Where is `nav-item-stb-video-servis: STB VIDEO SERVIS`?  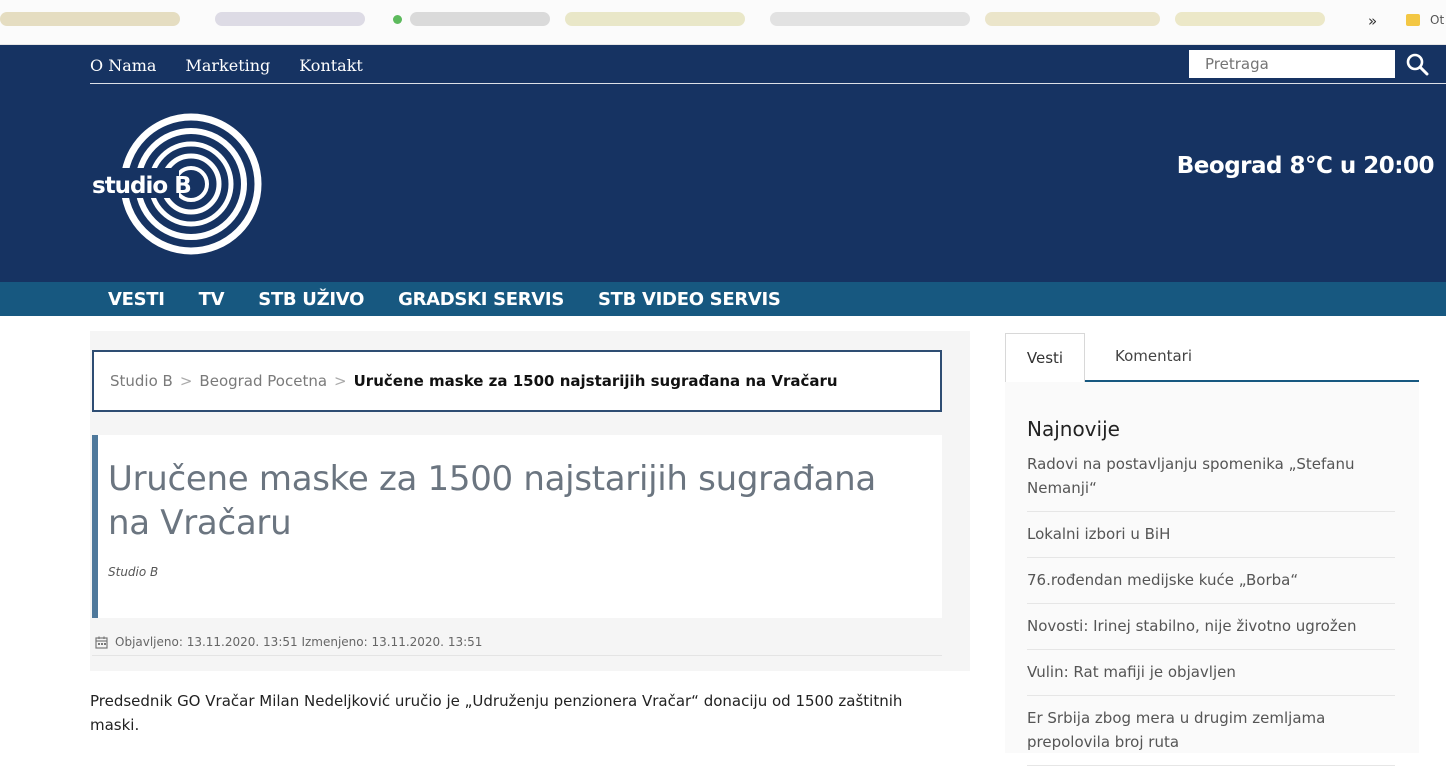 nav-item-stb-video-servis: STB VIDEO SERVIS is located at coordinates (689, 299).